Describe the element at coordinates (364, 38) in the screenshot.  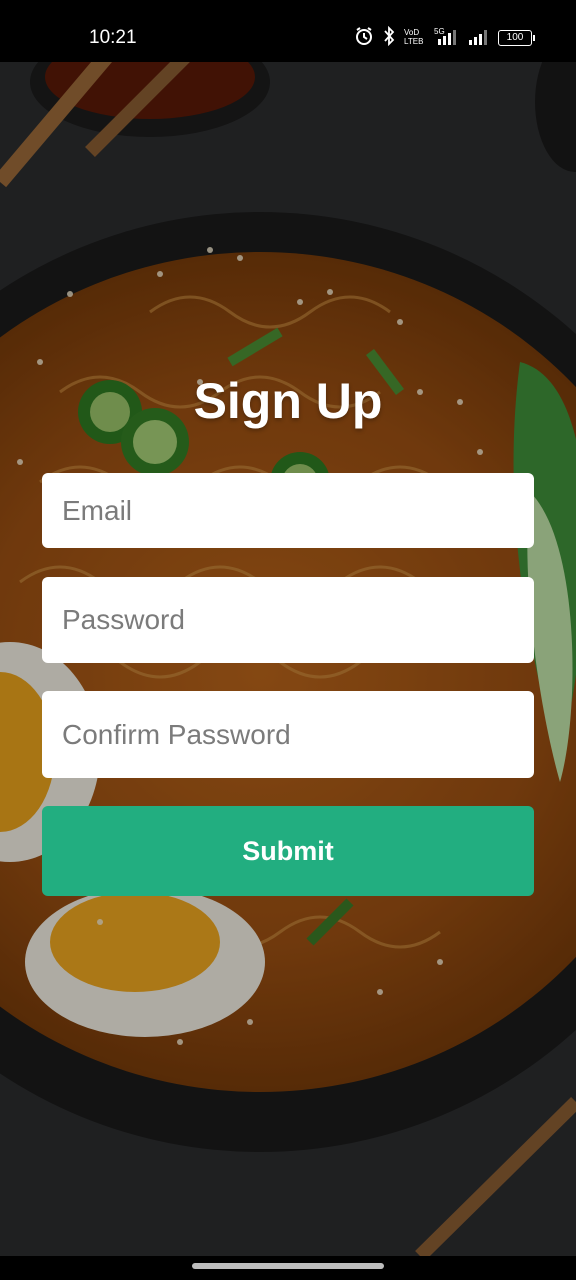
I see `alarm-icon` at that location.